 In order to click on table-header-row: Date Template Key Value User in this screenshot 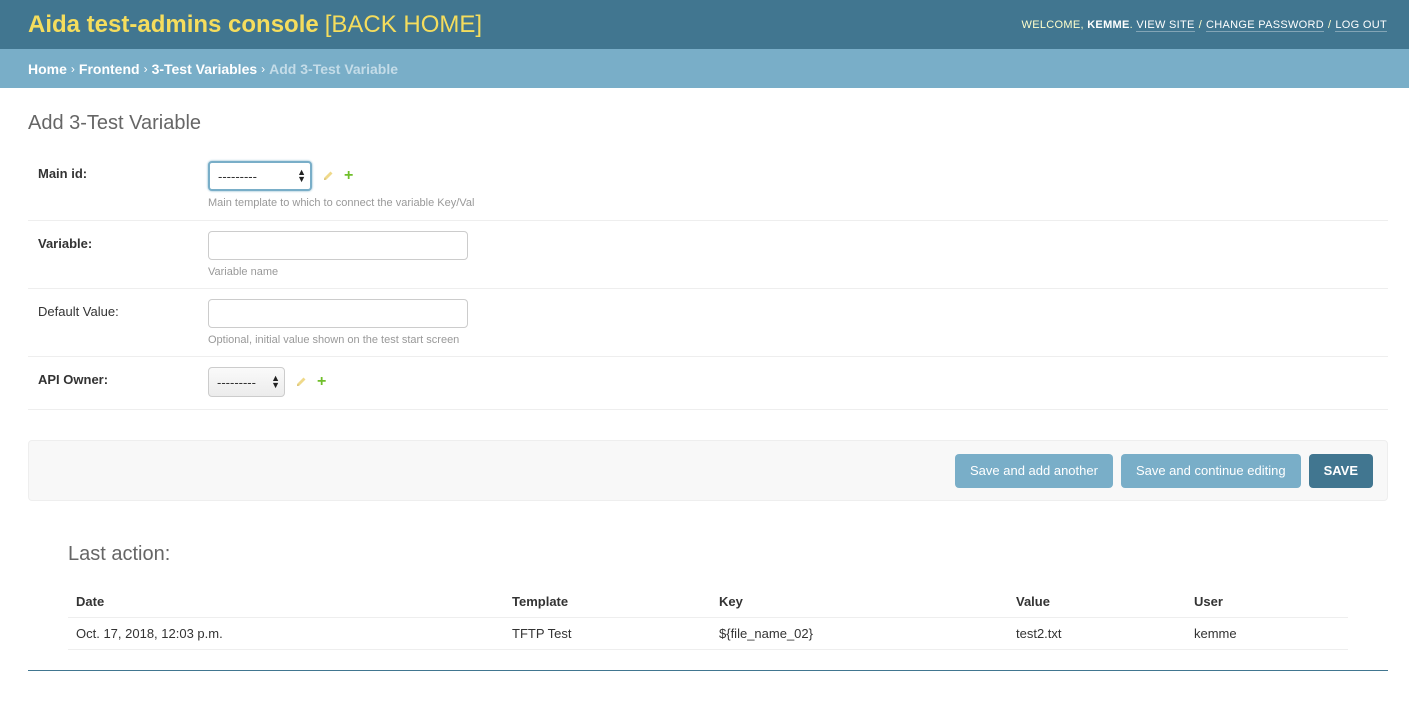, I will do `click(708, 602)`.